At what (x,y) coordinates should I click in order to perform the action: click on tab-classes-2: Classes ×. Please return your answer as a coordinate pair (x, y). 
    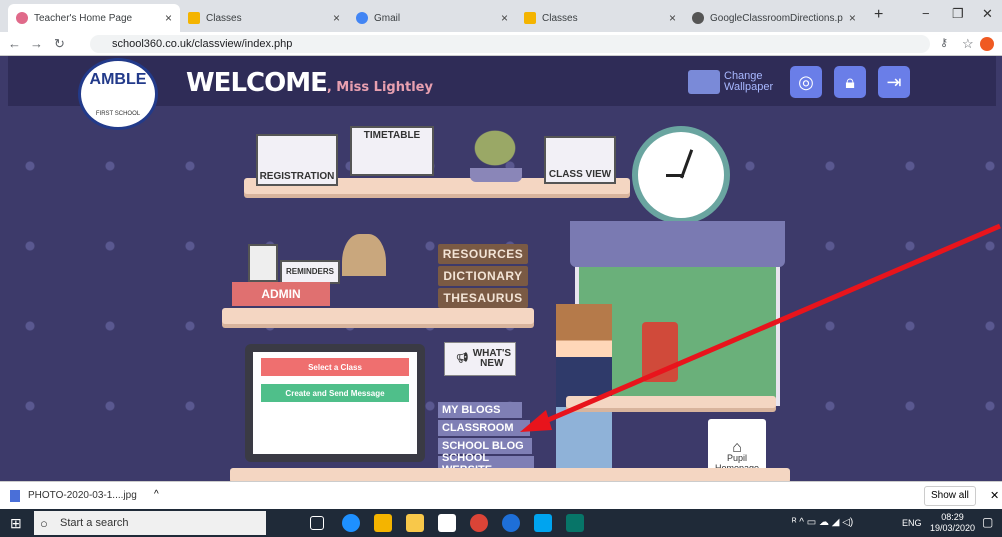
    Looking at the image, I should click on (600, 18).